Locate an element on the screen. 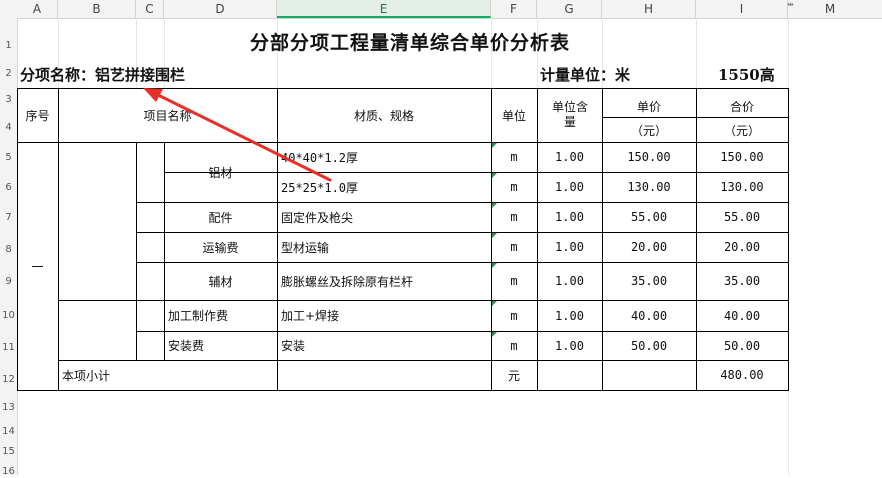 The height and width of the screenshot is (478, 882). annotation-arrow is located at coordinates (237, 135).